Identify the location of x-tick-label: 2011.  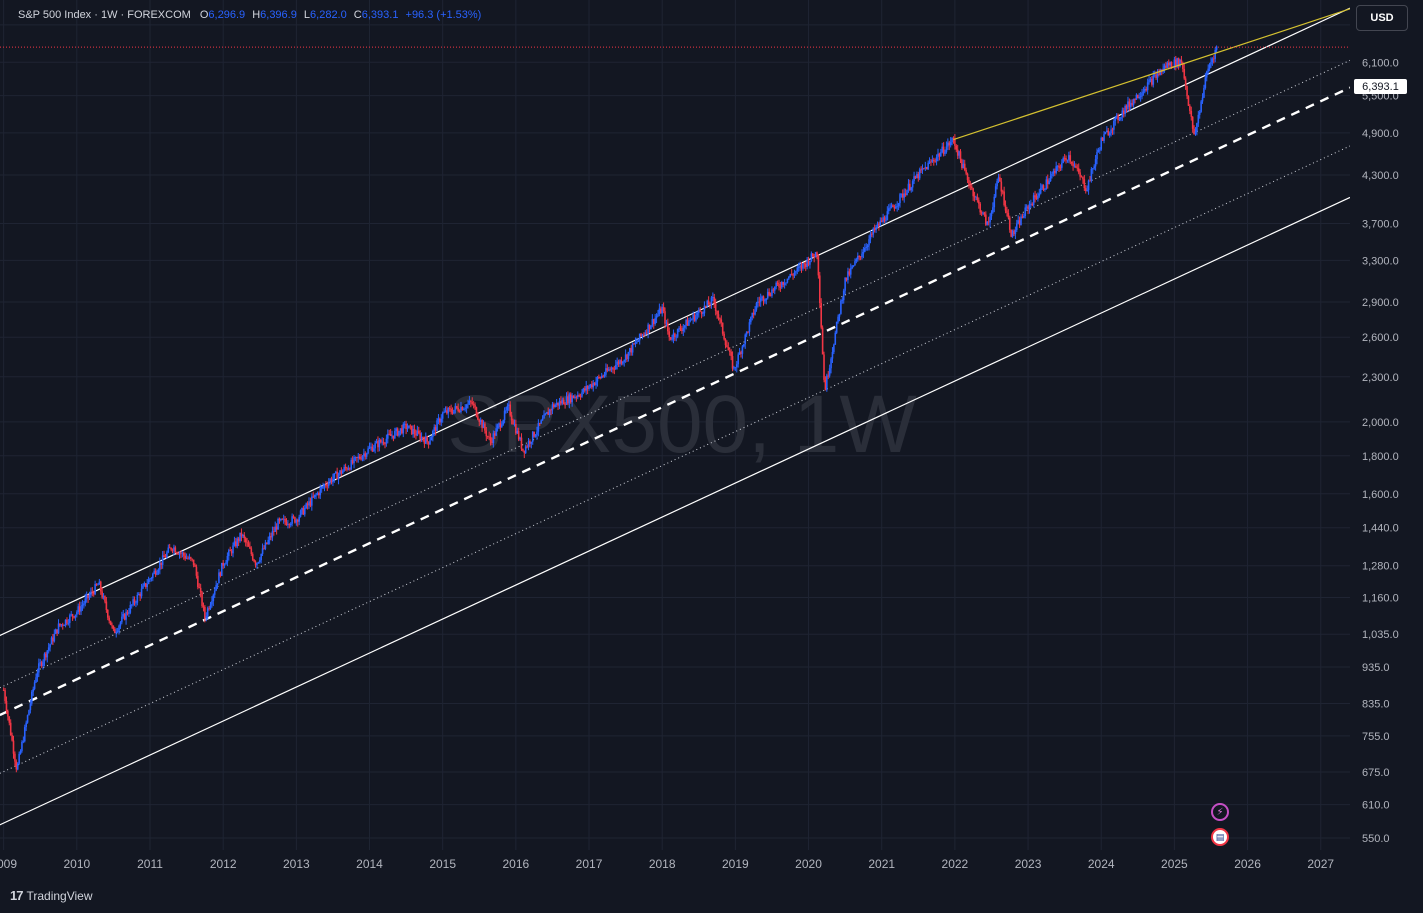
(150, 864).